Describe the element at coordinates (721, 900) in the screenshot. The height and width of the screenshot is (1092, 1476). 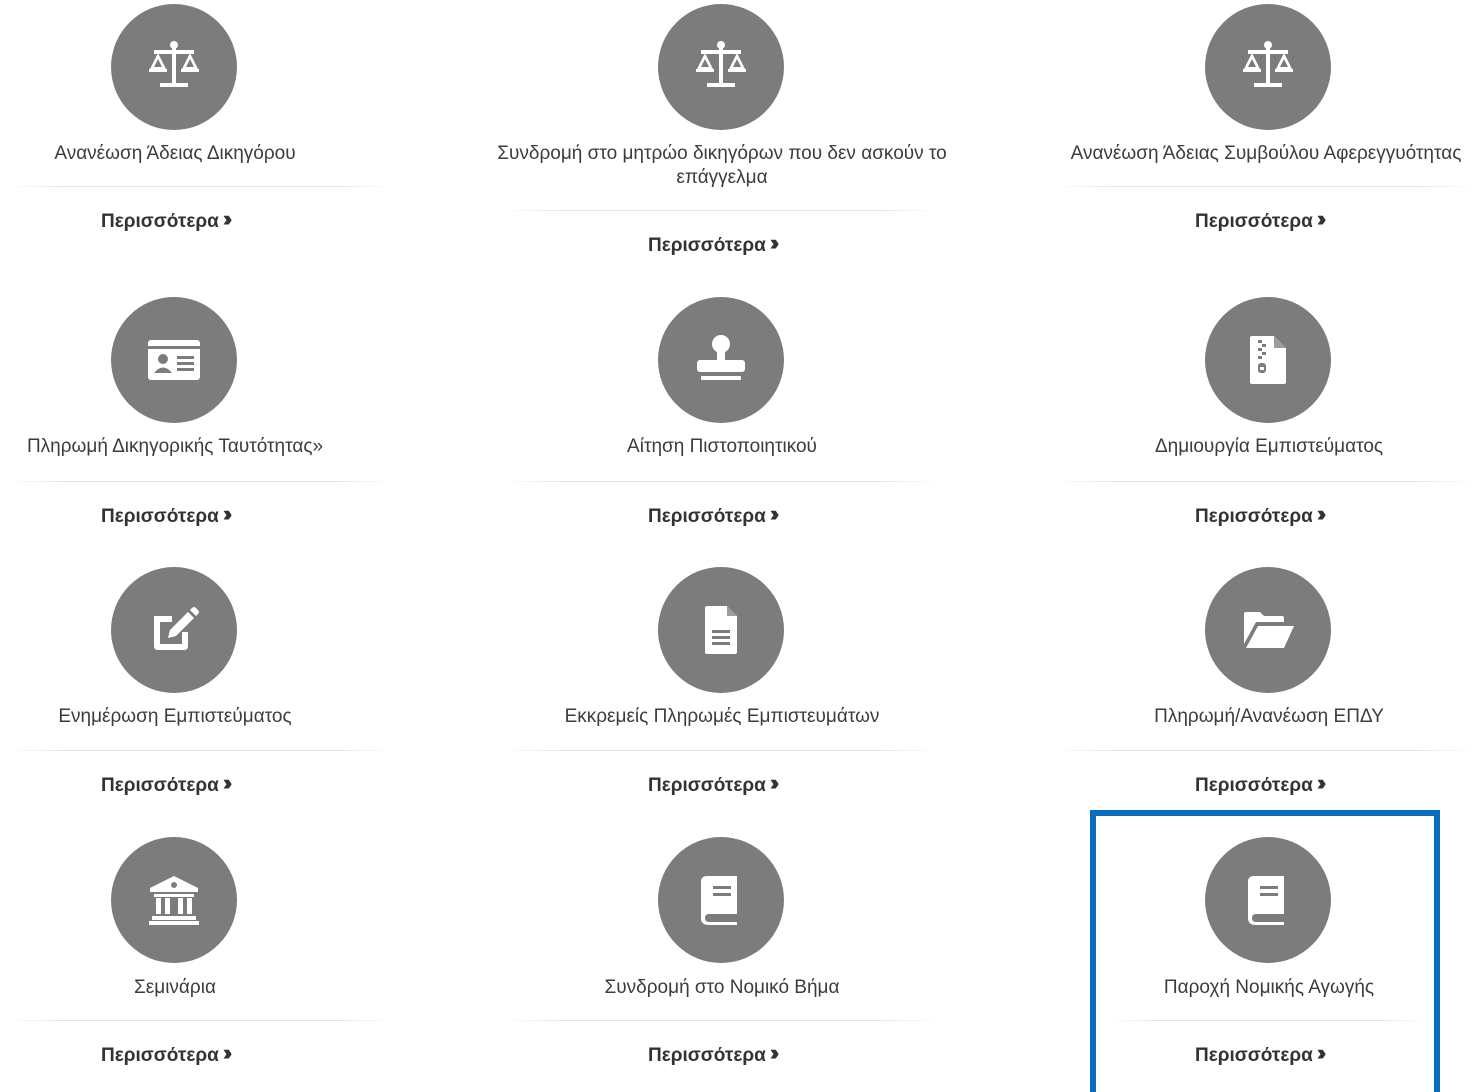
I see `book-icon` at that location.